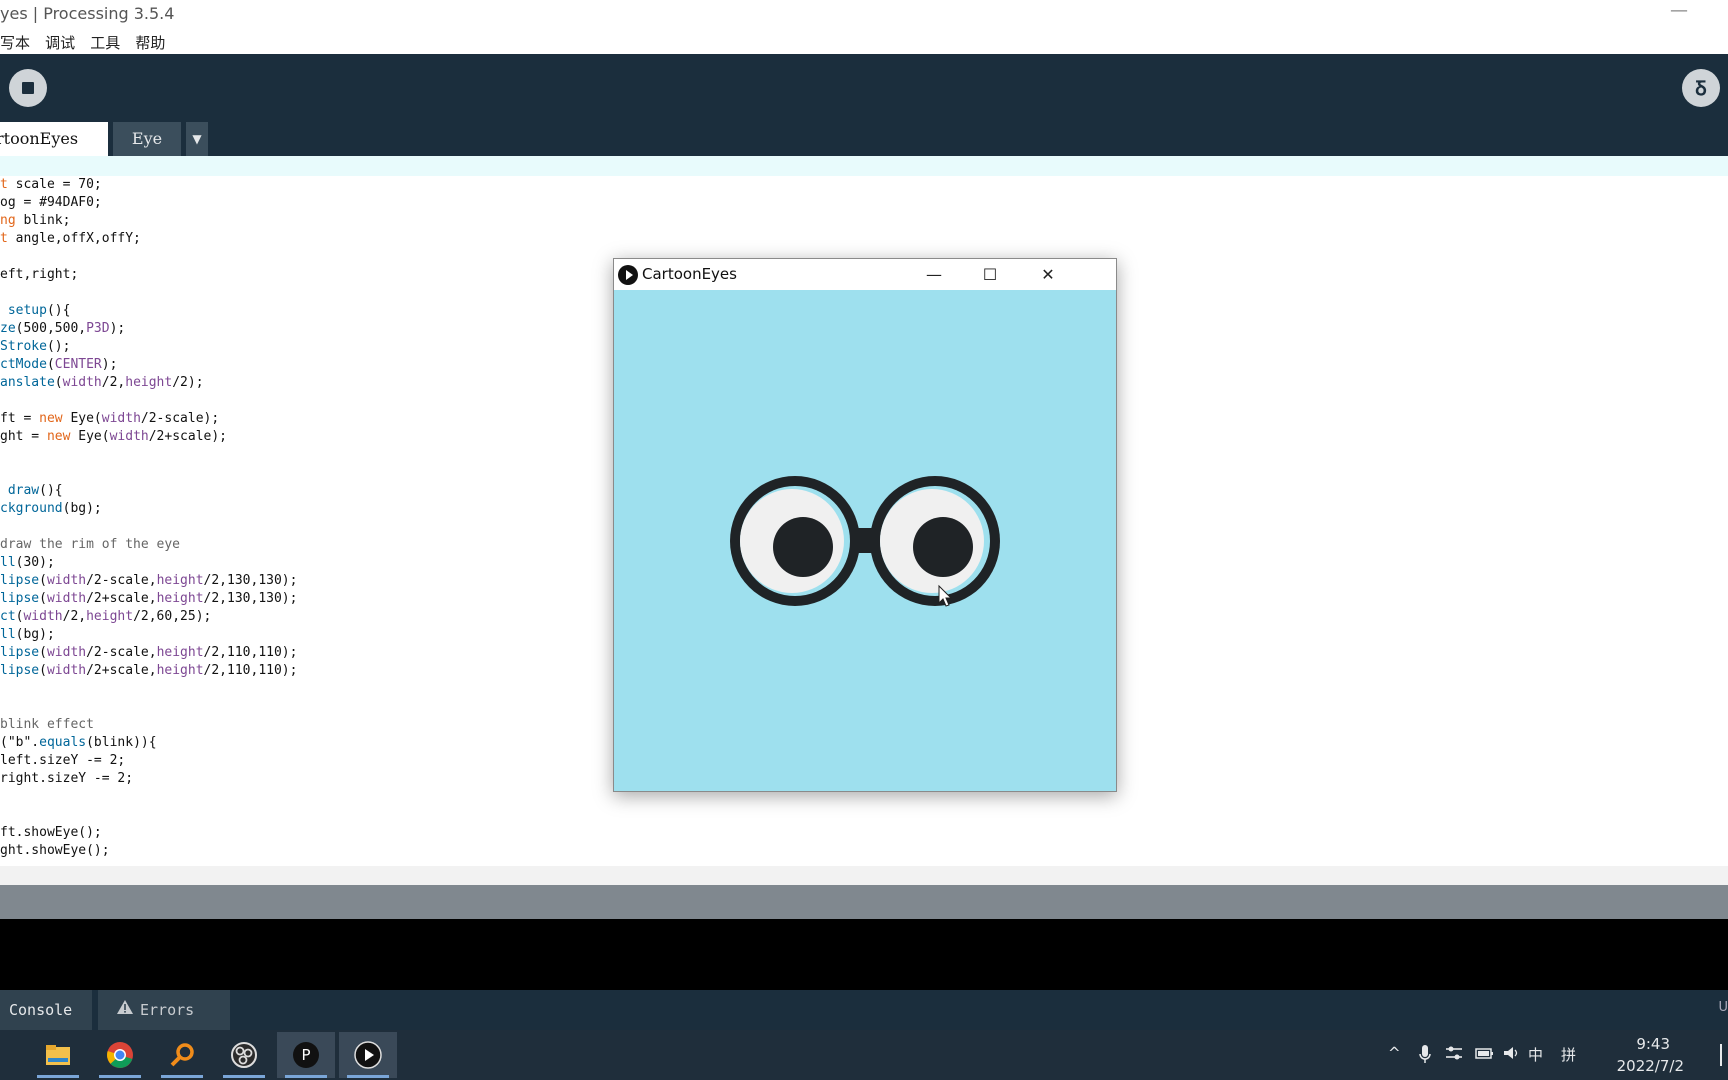 Image resolution: width=1728 pixels, height=1080 pixels. Describe the element at coordinates (148, 275) in the screenshot. I see `code-line: eft,right;` at that location.